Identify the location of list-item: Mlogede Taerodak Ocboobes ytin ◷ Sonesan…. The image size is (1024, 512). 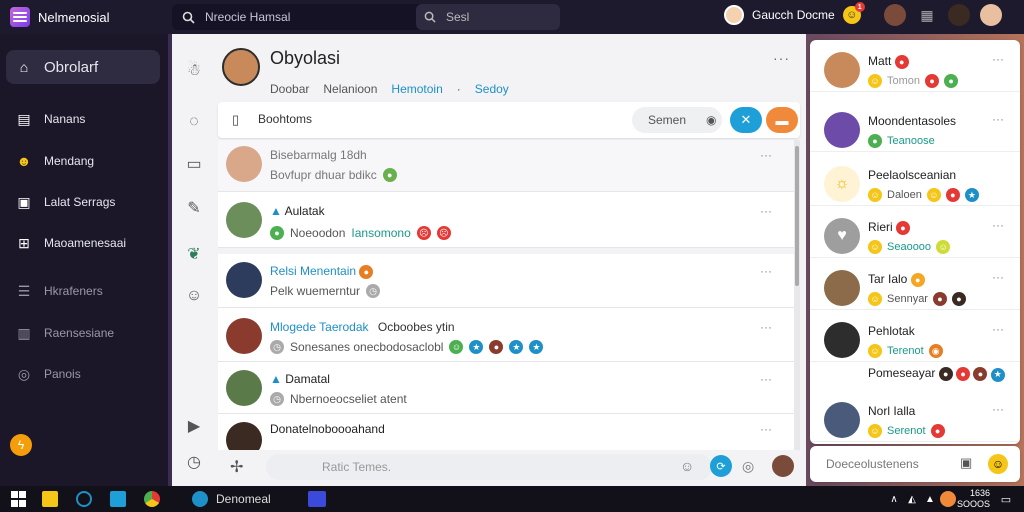
(509, 335).